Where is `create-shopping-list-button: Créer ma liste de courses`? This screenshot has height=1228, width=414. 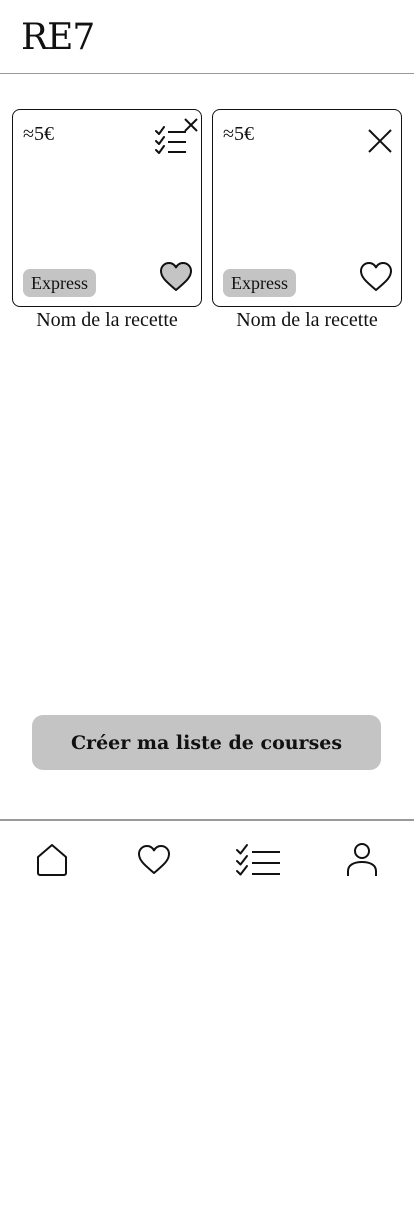
create-shopping-list-button: Créer ma liste de courses is located at coordinates (206, 742).